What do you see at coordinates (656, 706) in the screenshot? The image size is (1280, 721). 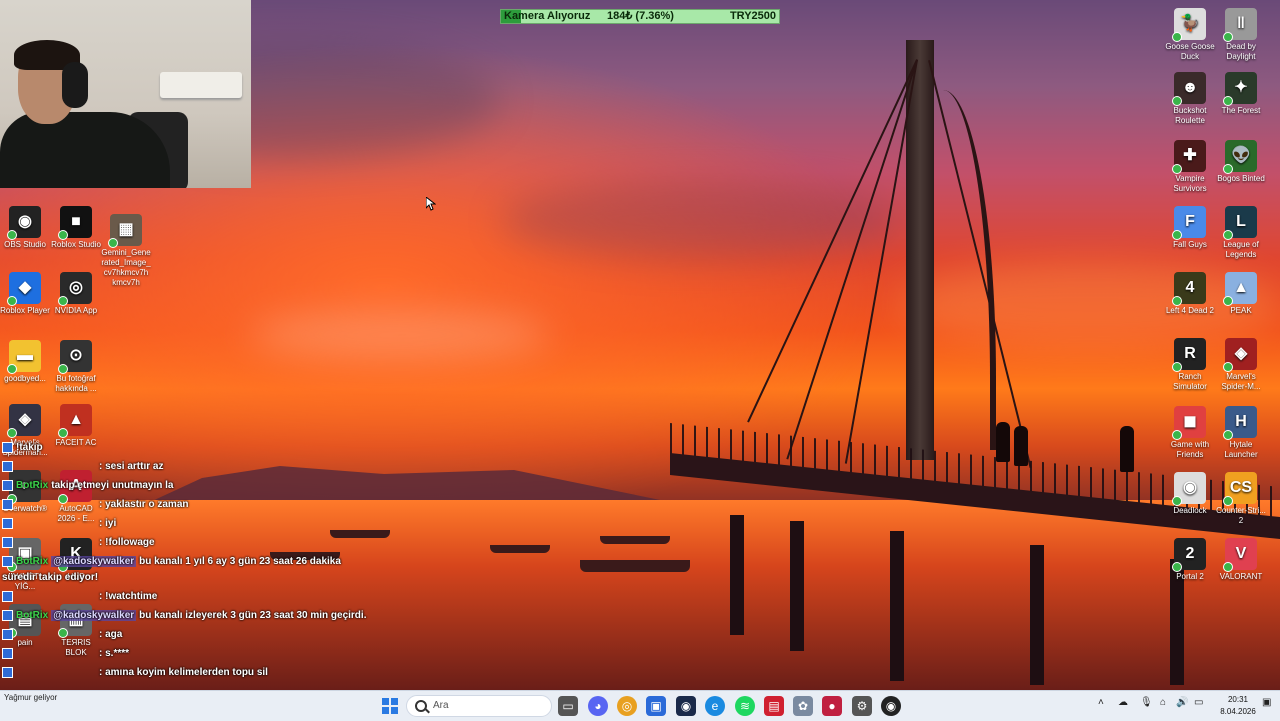 I see `store-icon: ▣` at bounding box center [656, 706].